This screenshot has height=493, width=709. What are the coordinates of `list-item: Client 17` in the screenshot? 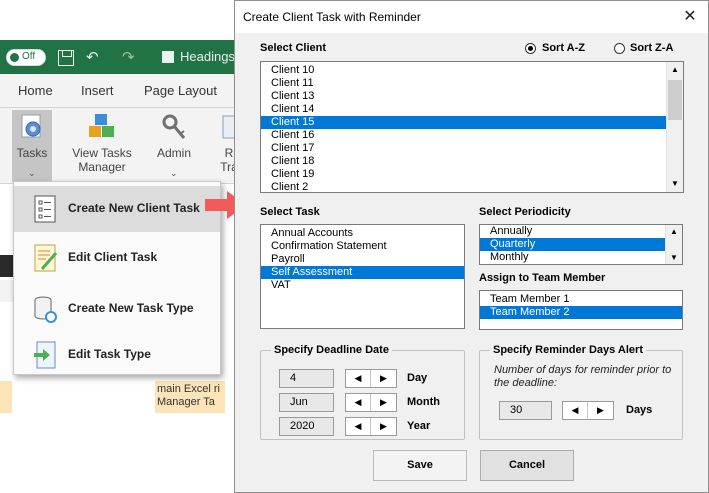 It's located at (472, 148).